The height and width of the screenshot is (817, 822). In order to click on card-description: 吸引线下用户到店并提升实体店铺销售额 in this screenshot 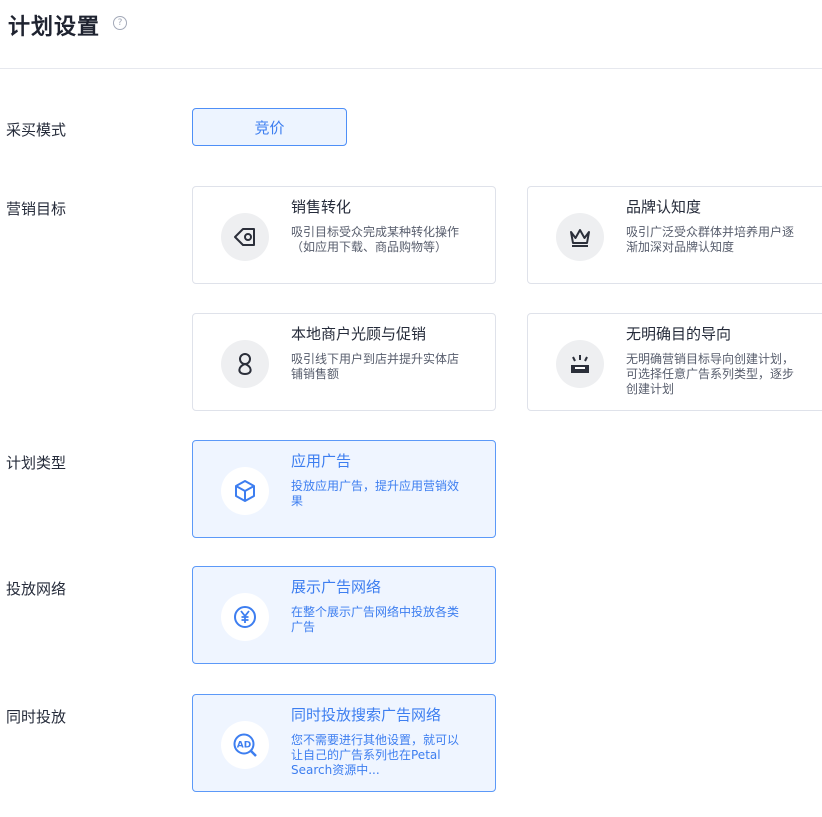, I will do `click(375, 366)`.